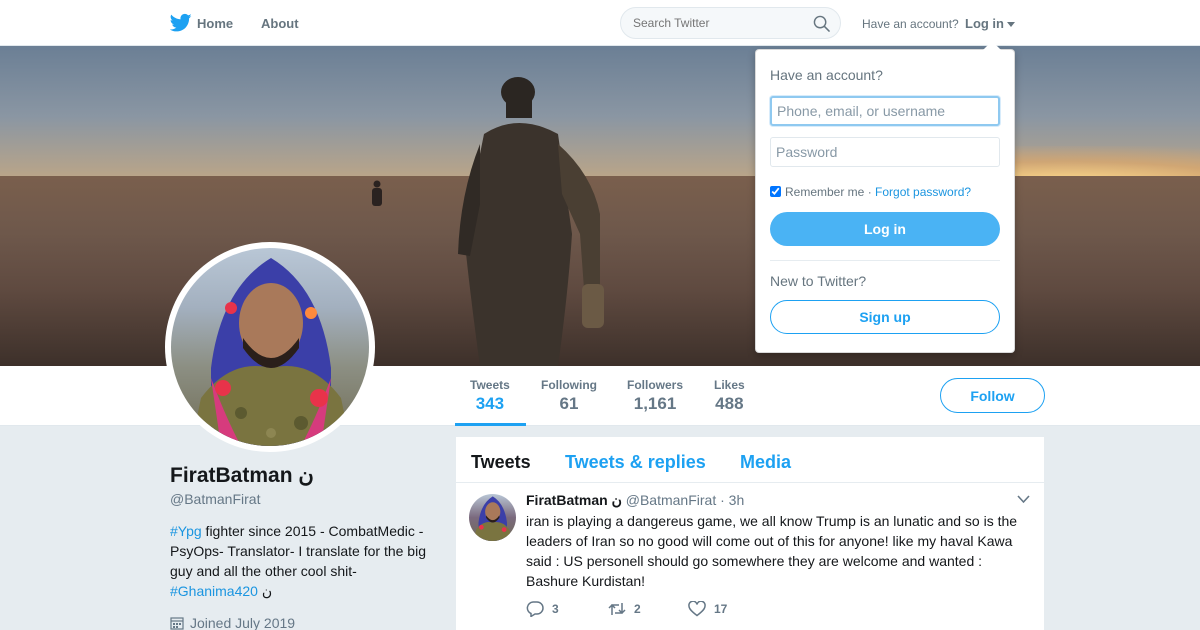 The image size is (1200, 630). I want to click on reply-button: 3, so click(542, 609).